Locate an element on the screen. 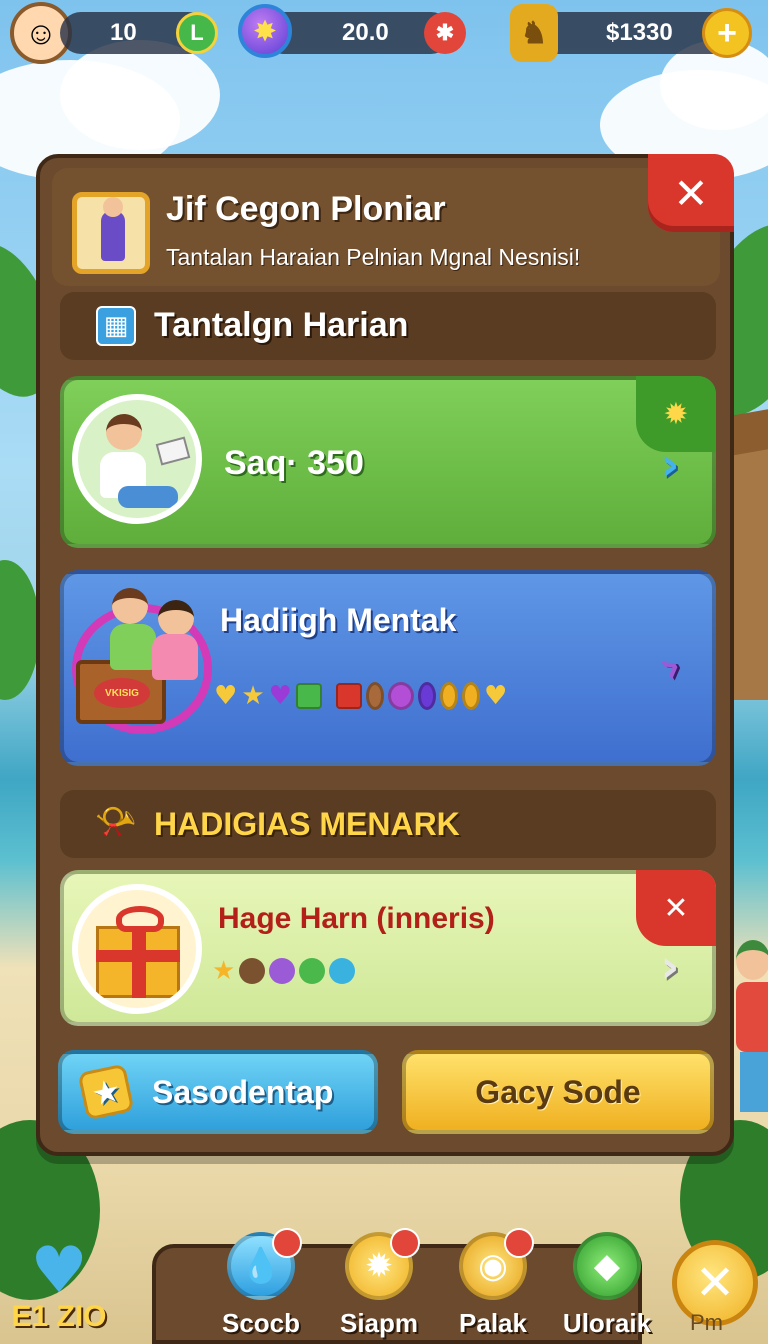 The height and width of the screenshot is (1344, 768). energy-boost-icon: ✱ is located at coordinates (445, 33).